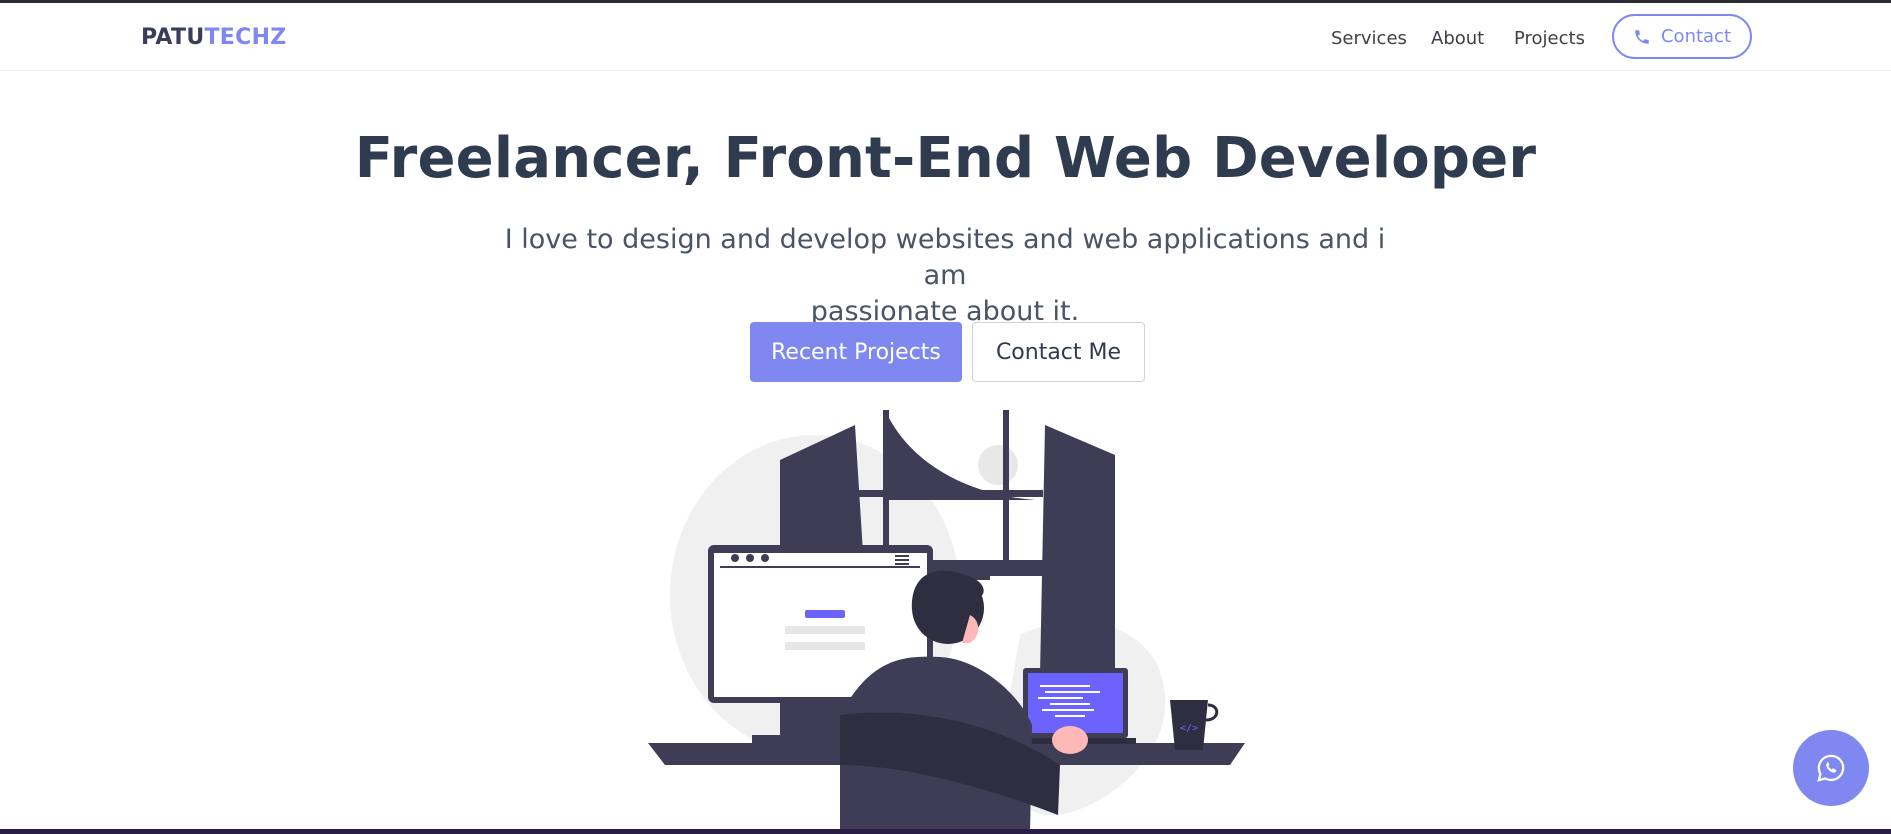 The image size is (1891, 834). Describe the element at coordinates (945, 158) in the screenshot. I see `hero-title: Freelancer, Front-End Web Developer` at that location.